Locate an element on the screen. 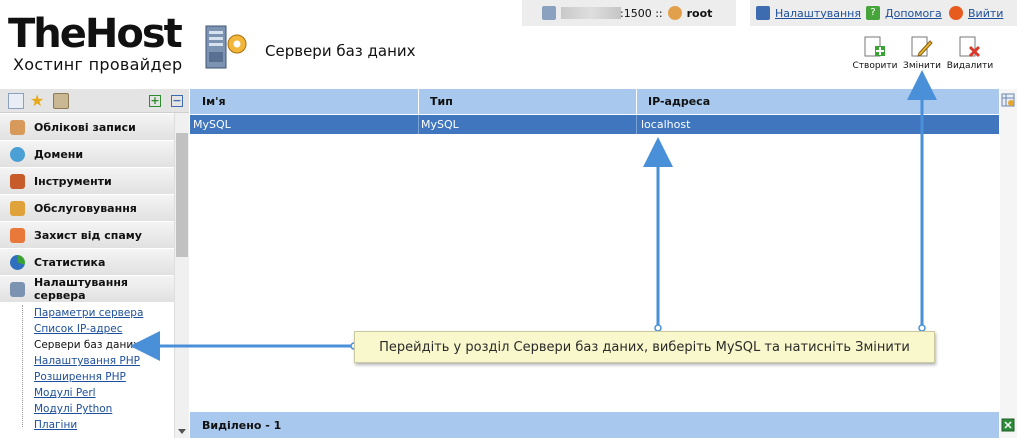 This screenshot has width=1017, height=438. sidebar-item-statistics: Статистика is located at coordinates (87, 262).